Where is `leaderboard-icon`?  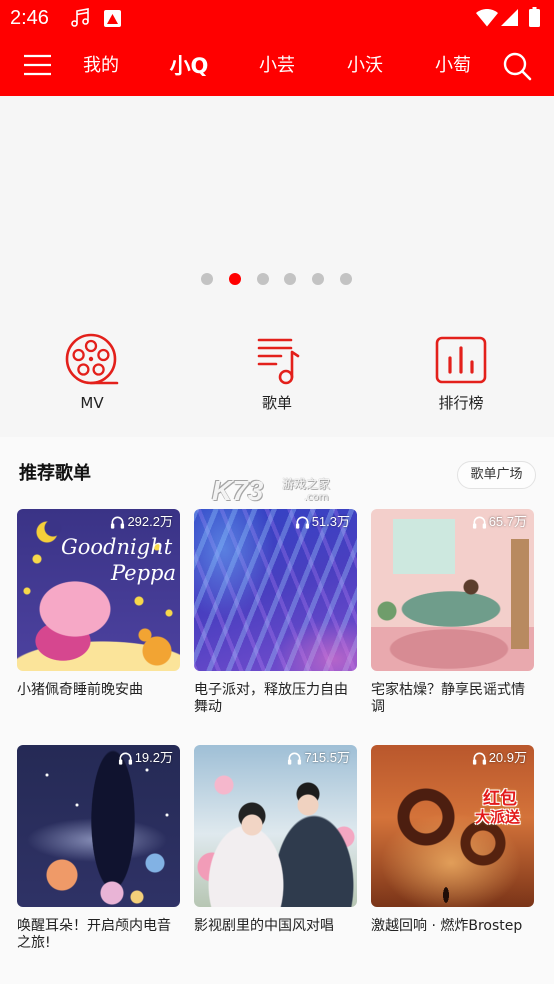
leaderboard-icon is located at coordinates (461, 360).